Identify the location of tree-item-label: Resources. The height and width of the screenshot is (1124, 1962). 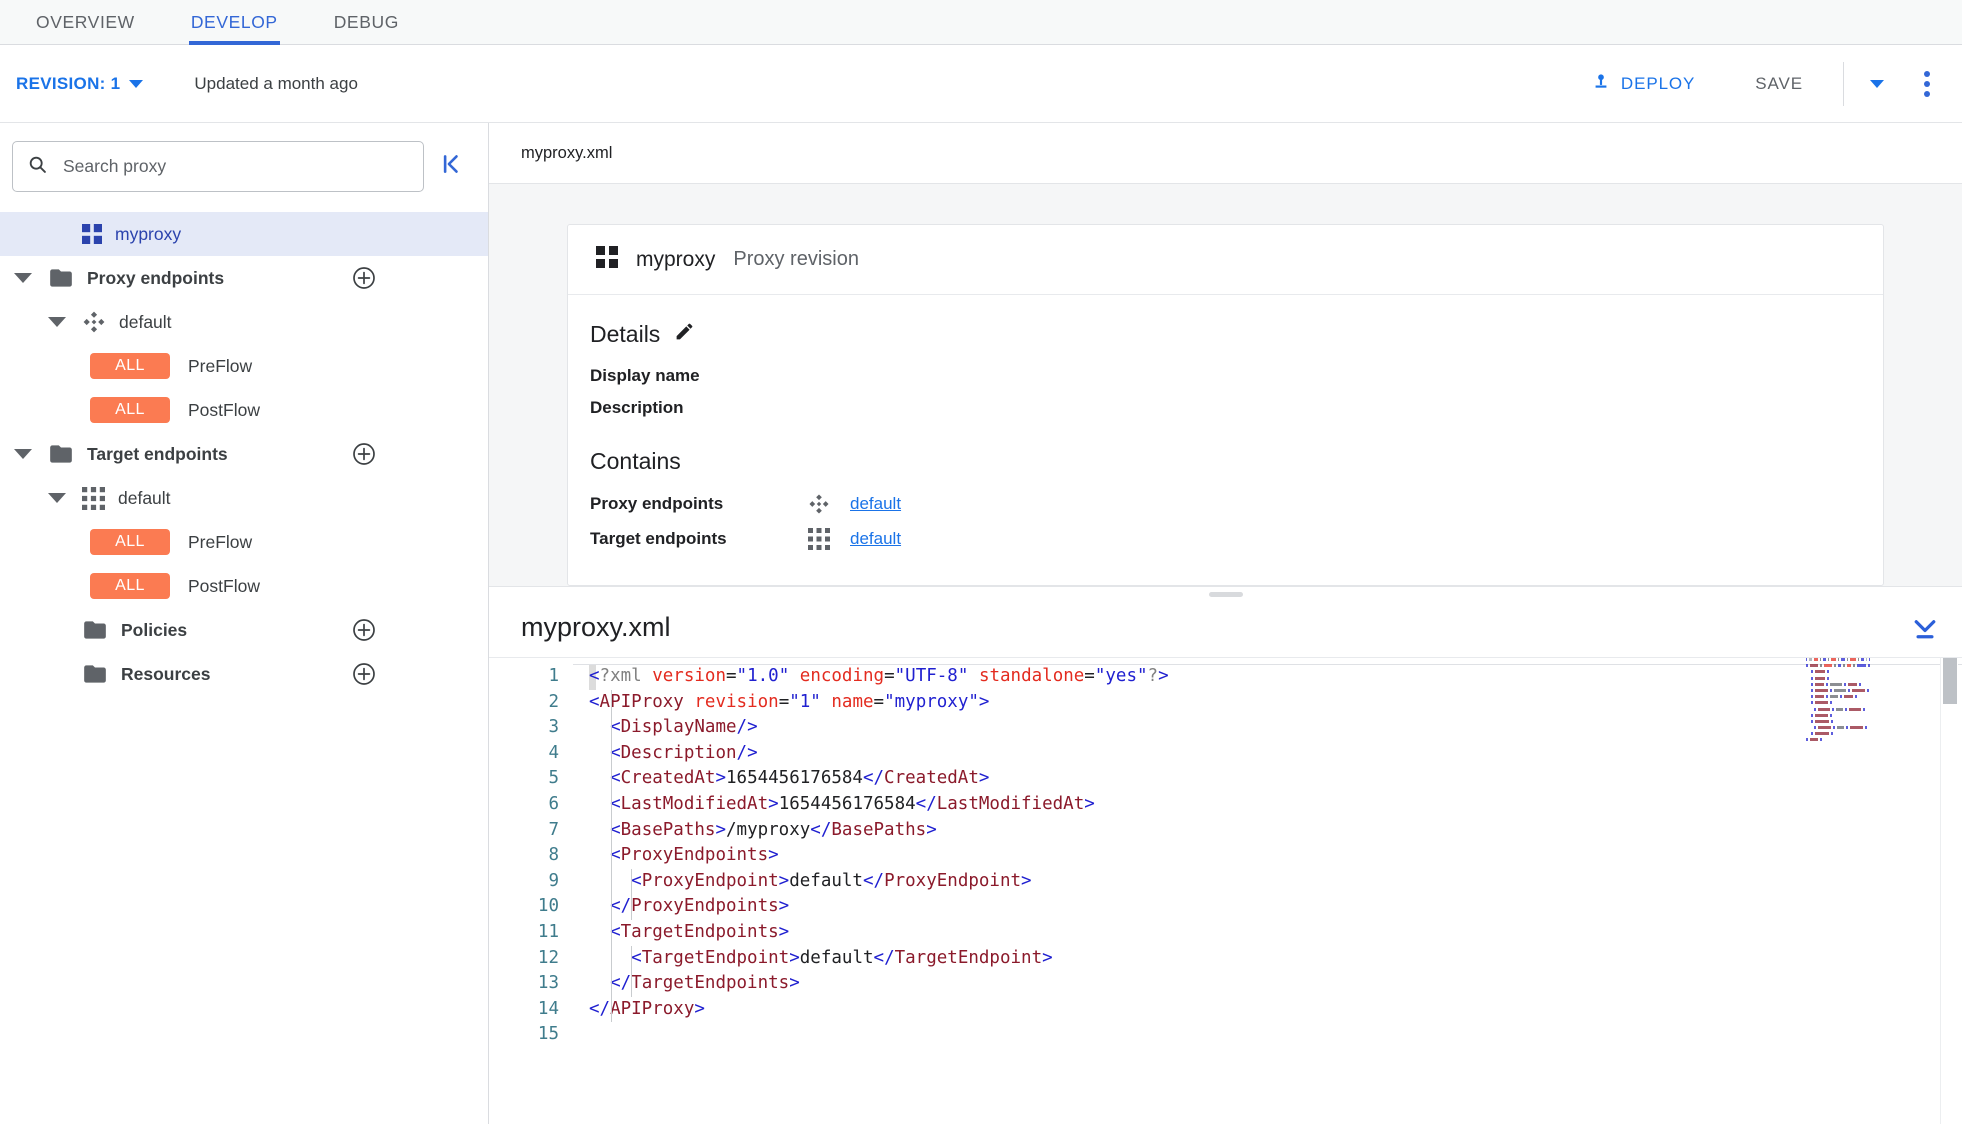
(166, 673).